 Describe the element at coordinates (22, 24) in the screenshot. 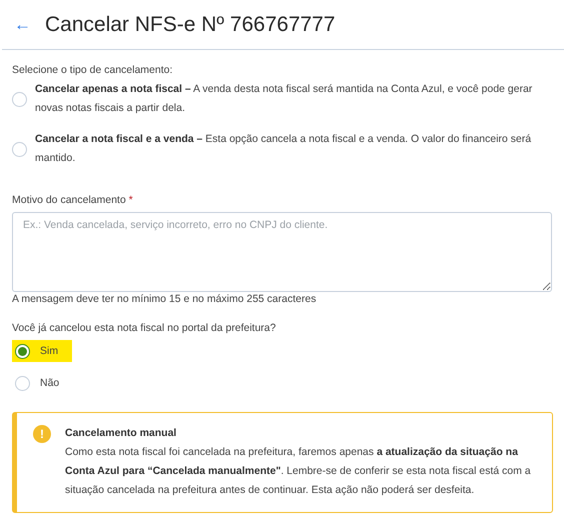

I see `back-button: ←` at that location.